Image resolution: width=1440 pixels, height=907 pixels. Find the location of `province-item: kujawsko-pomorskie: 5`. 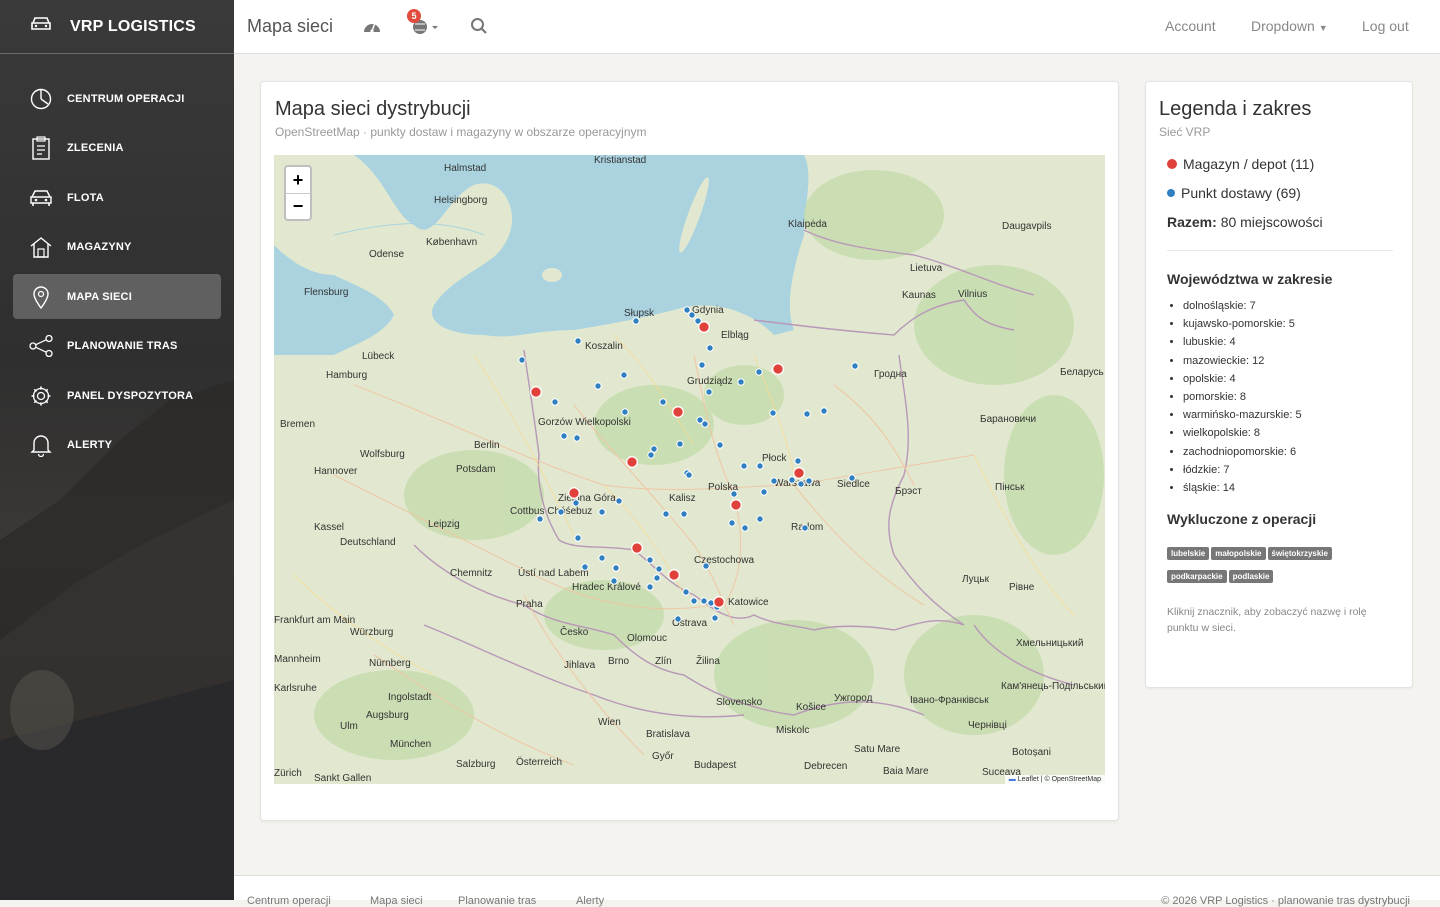

province-item: kujawsko-pomorskie: 5 is located at coordinates (1291, 327).